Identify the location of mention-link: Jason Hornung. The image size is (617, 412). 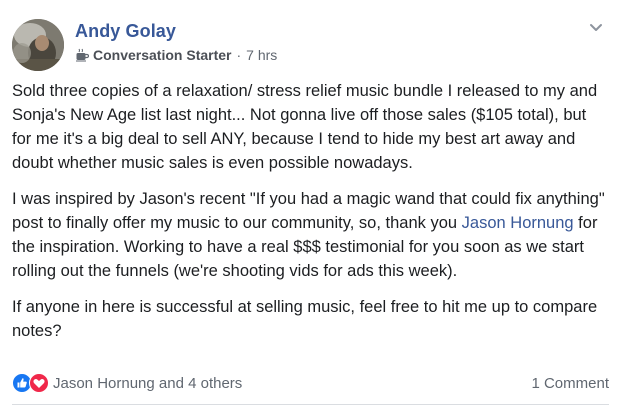
(518, 223).